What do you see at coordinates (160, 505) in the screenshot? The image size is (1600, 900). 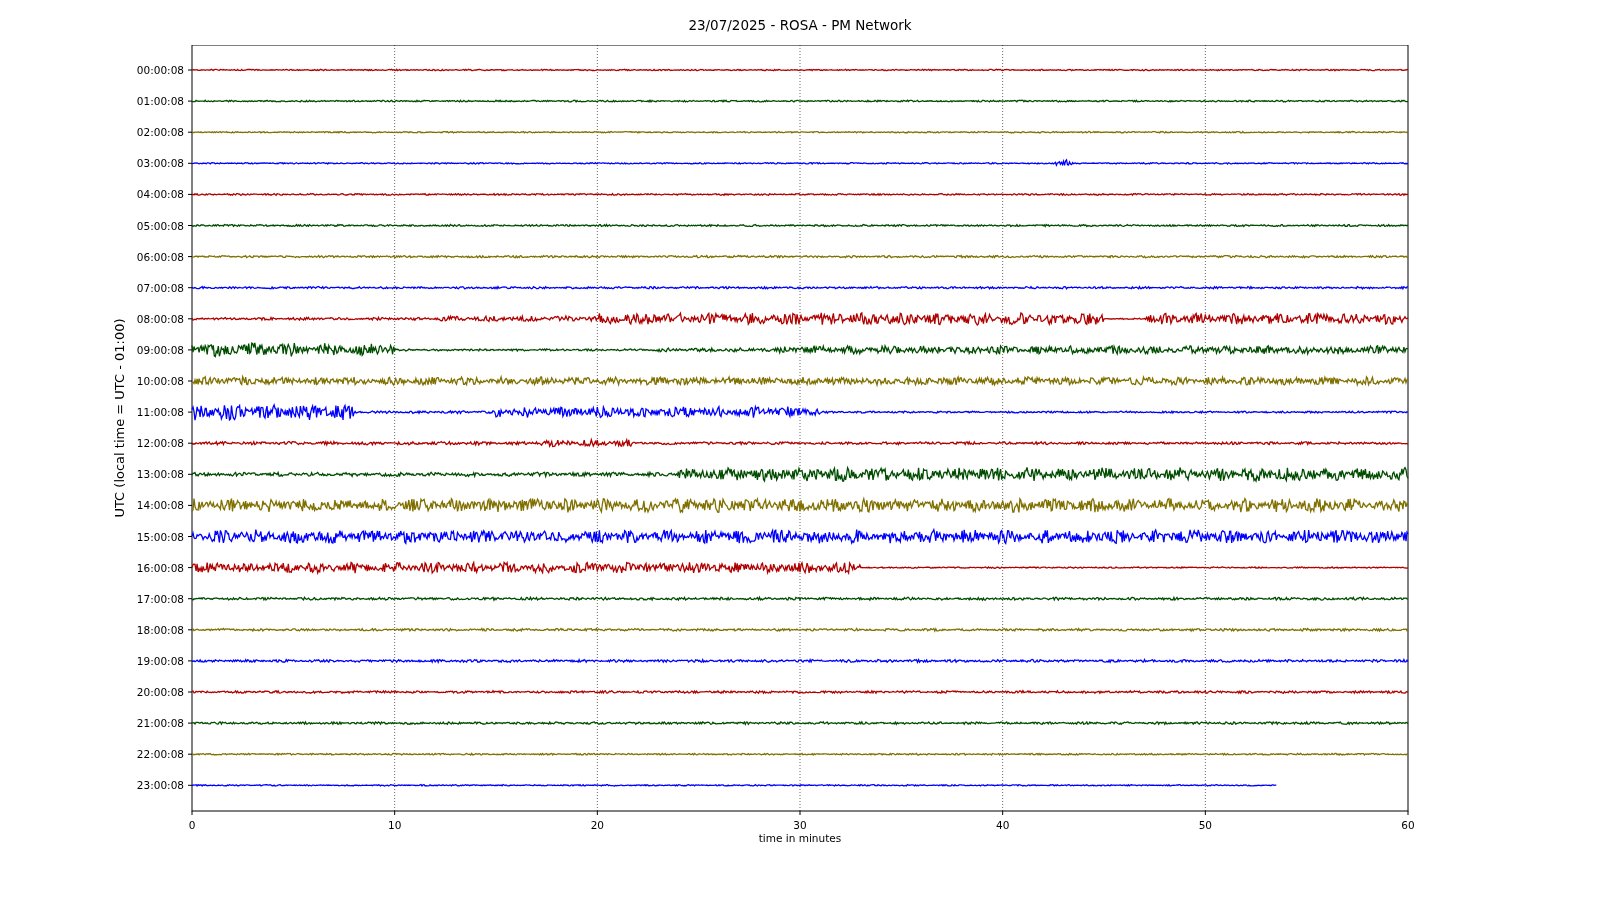 I see `y-tick-label: 14:00:08` at bounding box center [160, 505].